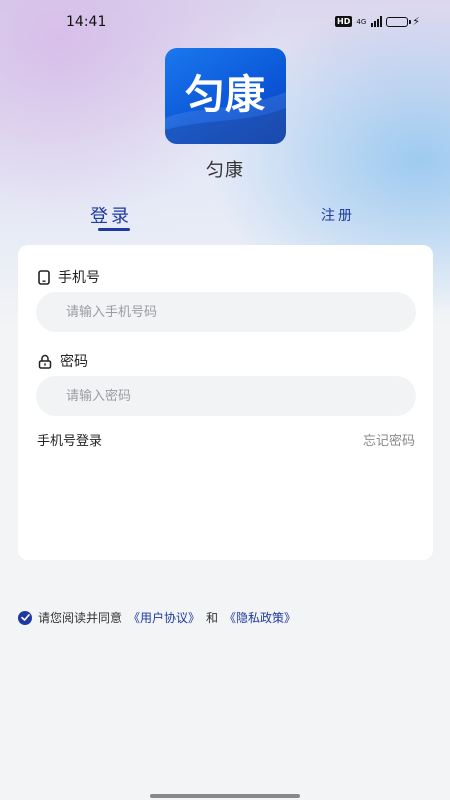  What do you see at coordinates (225, 22) in the screenshot?
I see `status-bar: 14:41 HD 4G ⚡` at bounding box center [225, 22].